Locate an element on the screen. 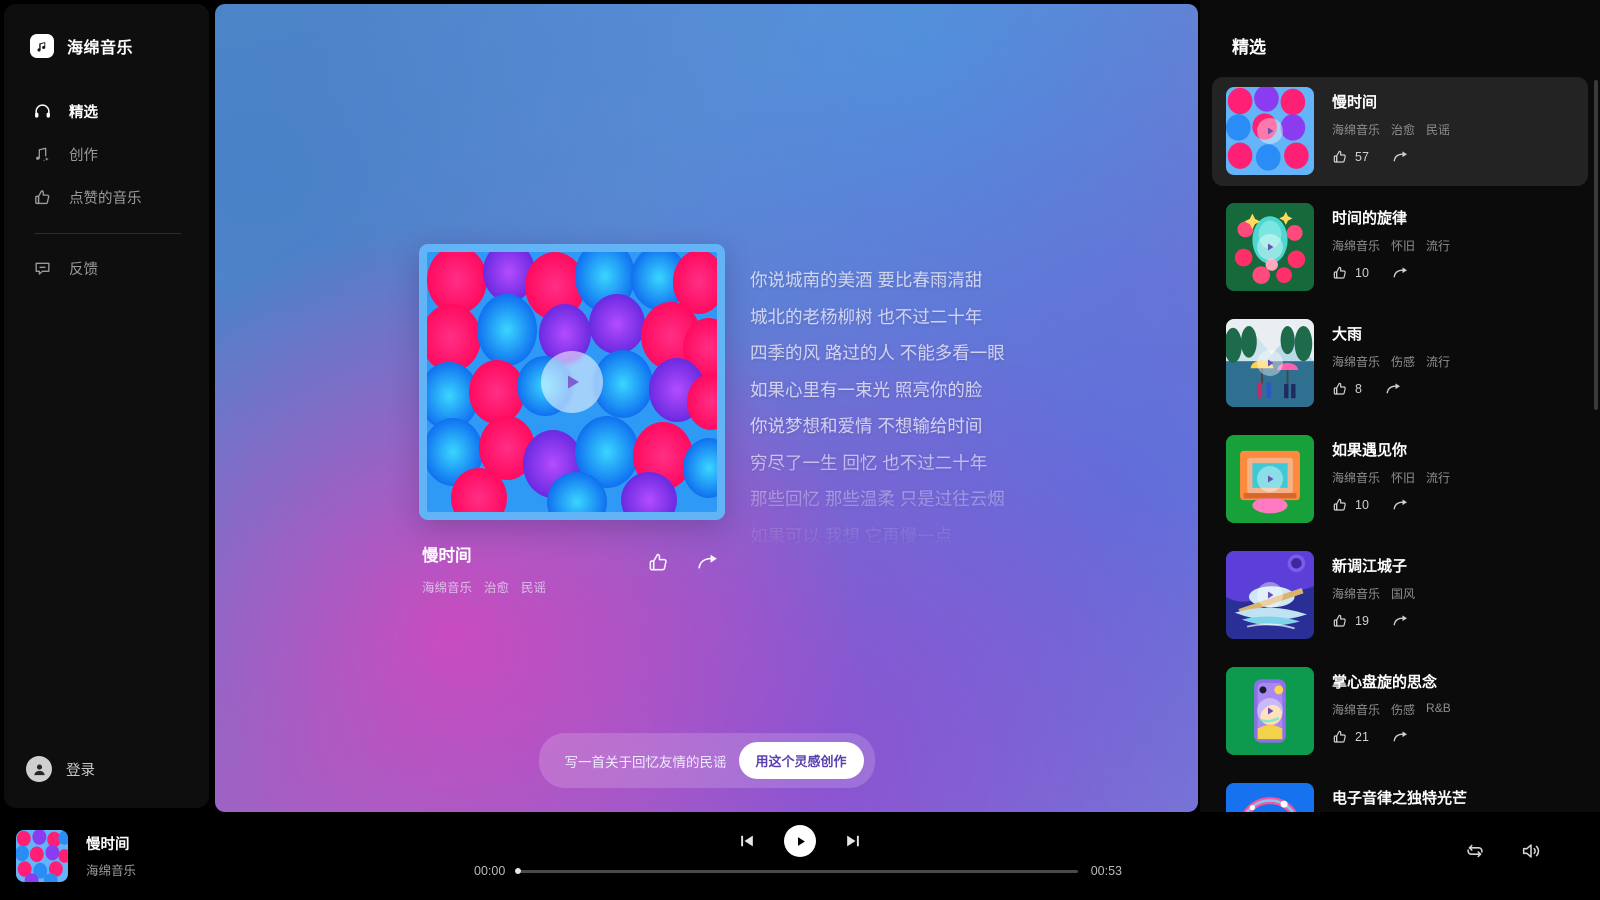 This screenshot has width=1600, height=900. song-list-item: 时间的旋律 海绵音乐 怀旧 流行 10 is located at coordinates (1400, 247).